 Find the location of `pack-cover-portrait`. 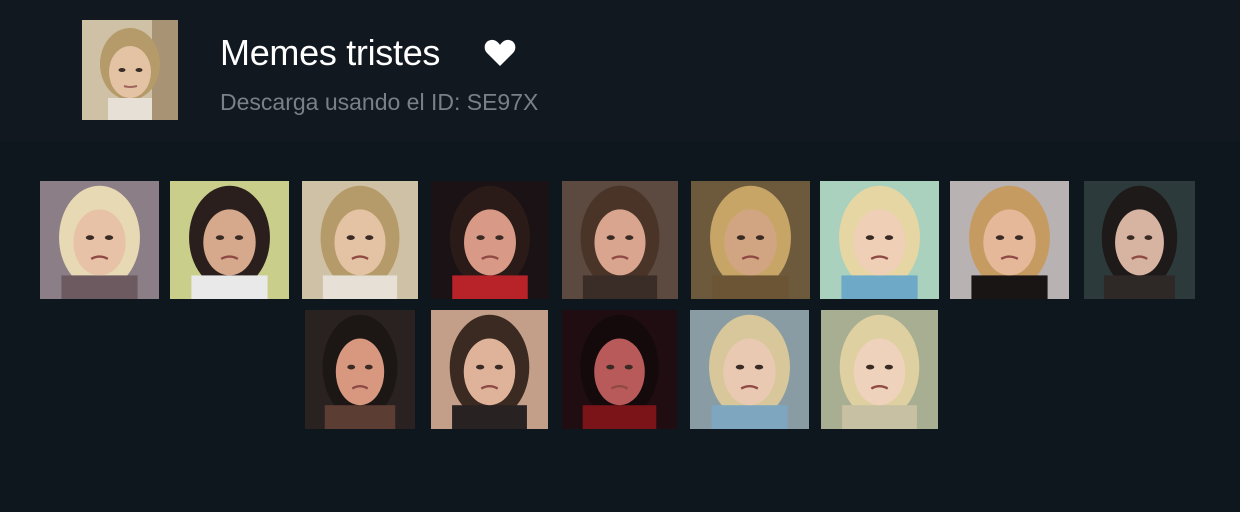

pack-cover-portrait is located at coordinates (130, 70).